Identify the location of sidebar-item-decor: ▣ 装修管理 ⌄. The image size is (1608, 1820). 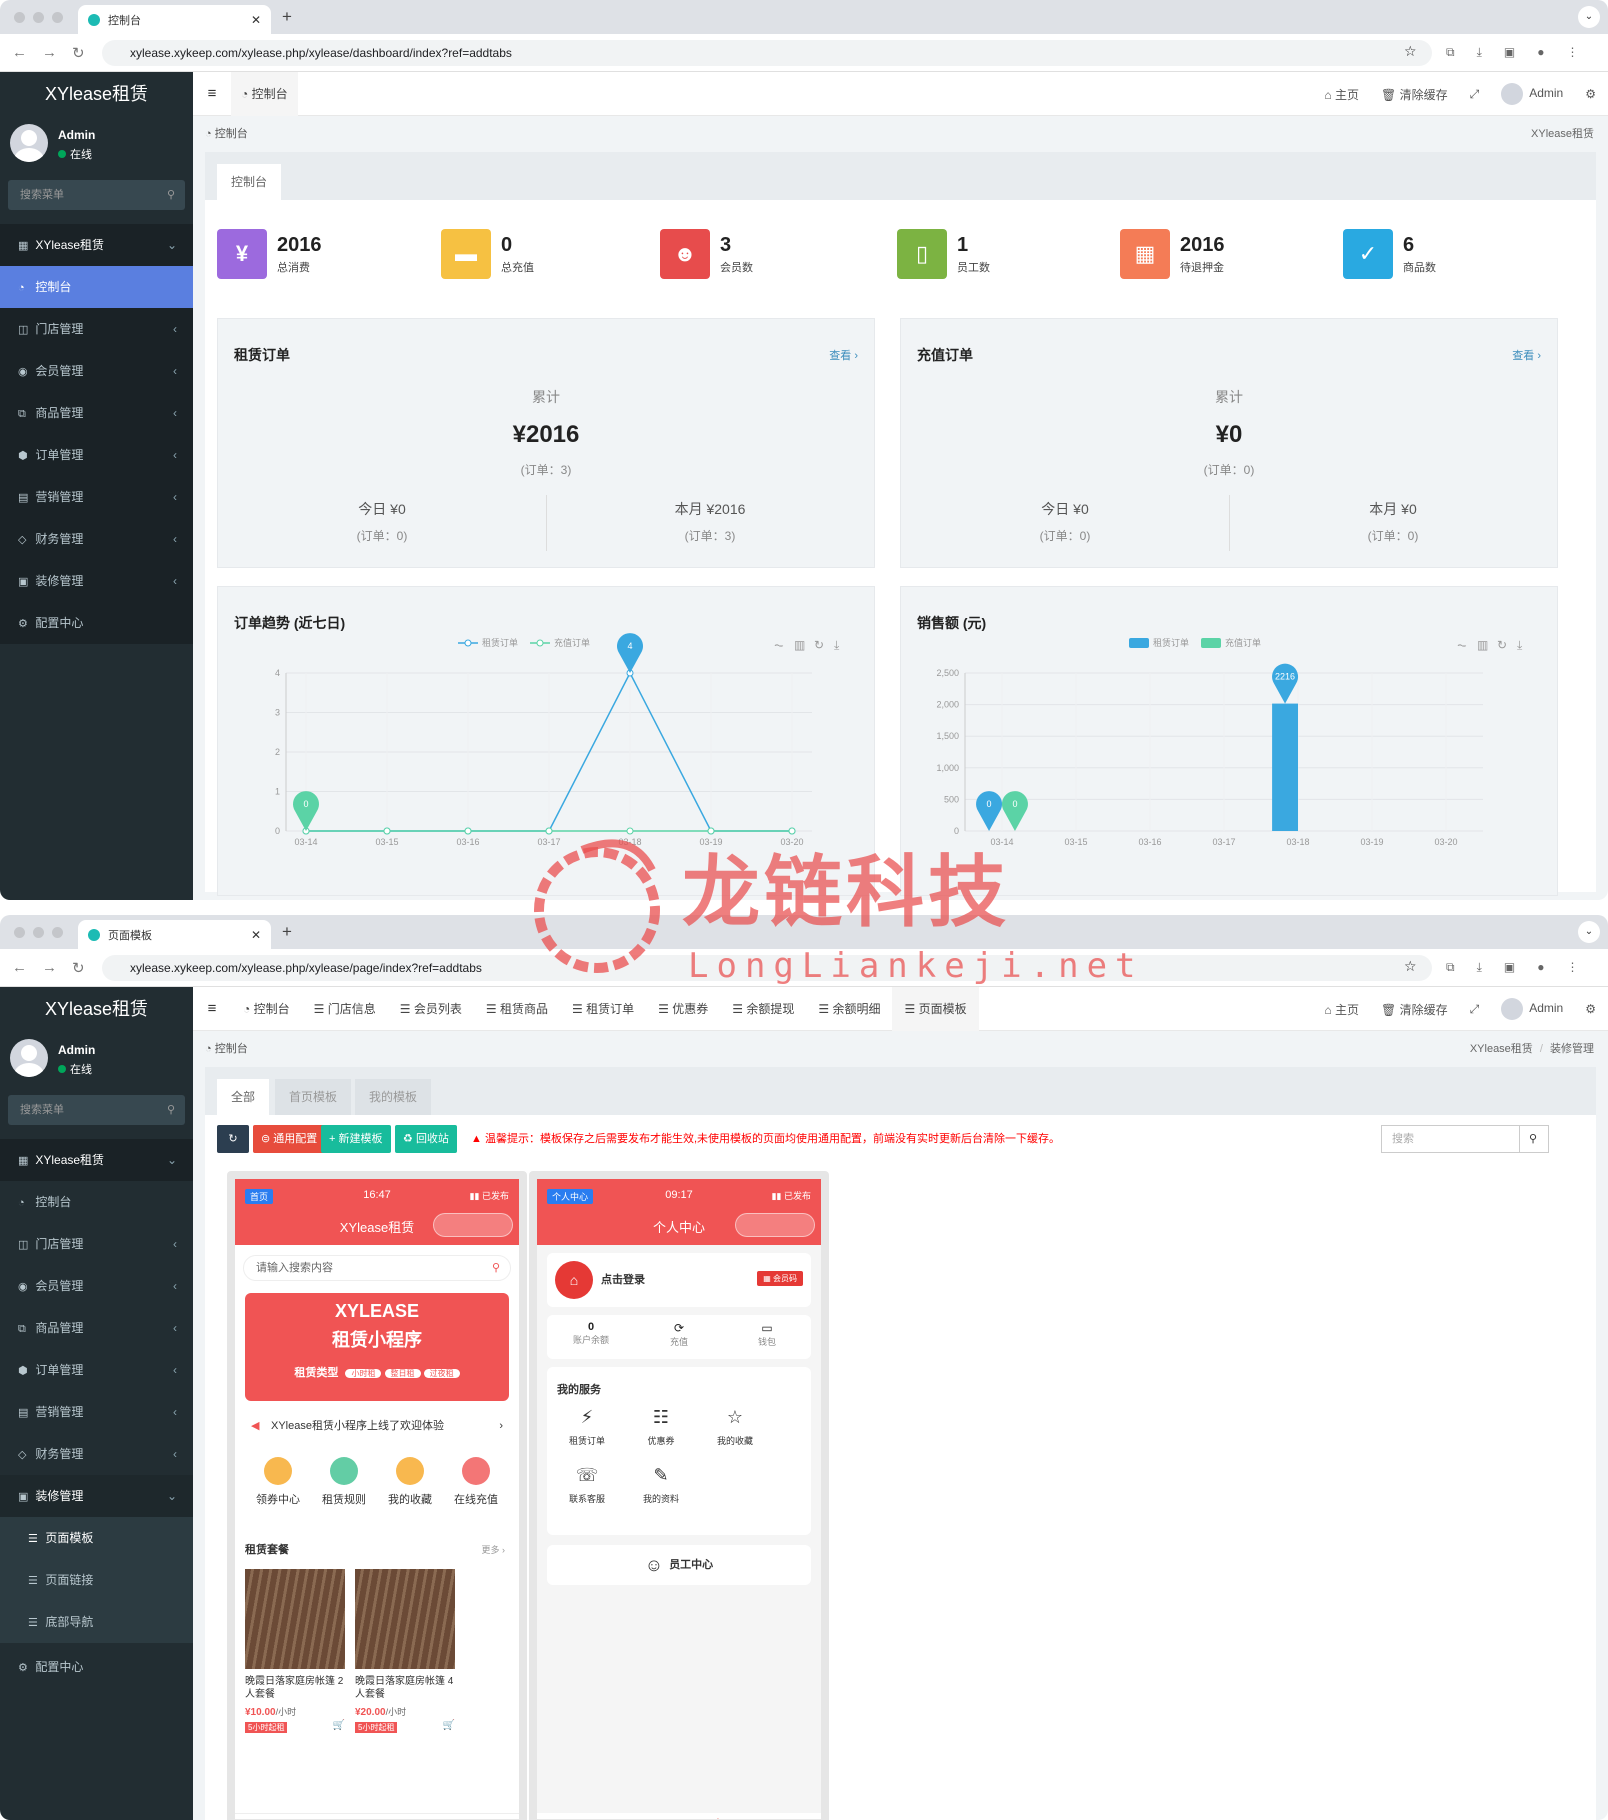
(96, 1496).